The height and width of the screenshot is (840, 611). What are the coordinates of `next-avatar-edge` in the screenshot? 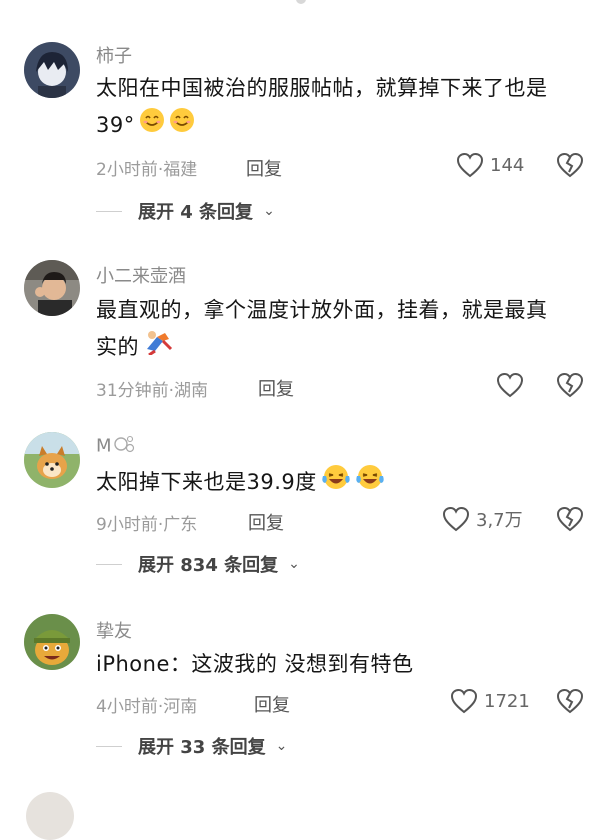 It's located at (50, 816).